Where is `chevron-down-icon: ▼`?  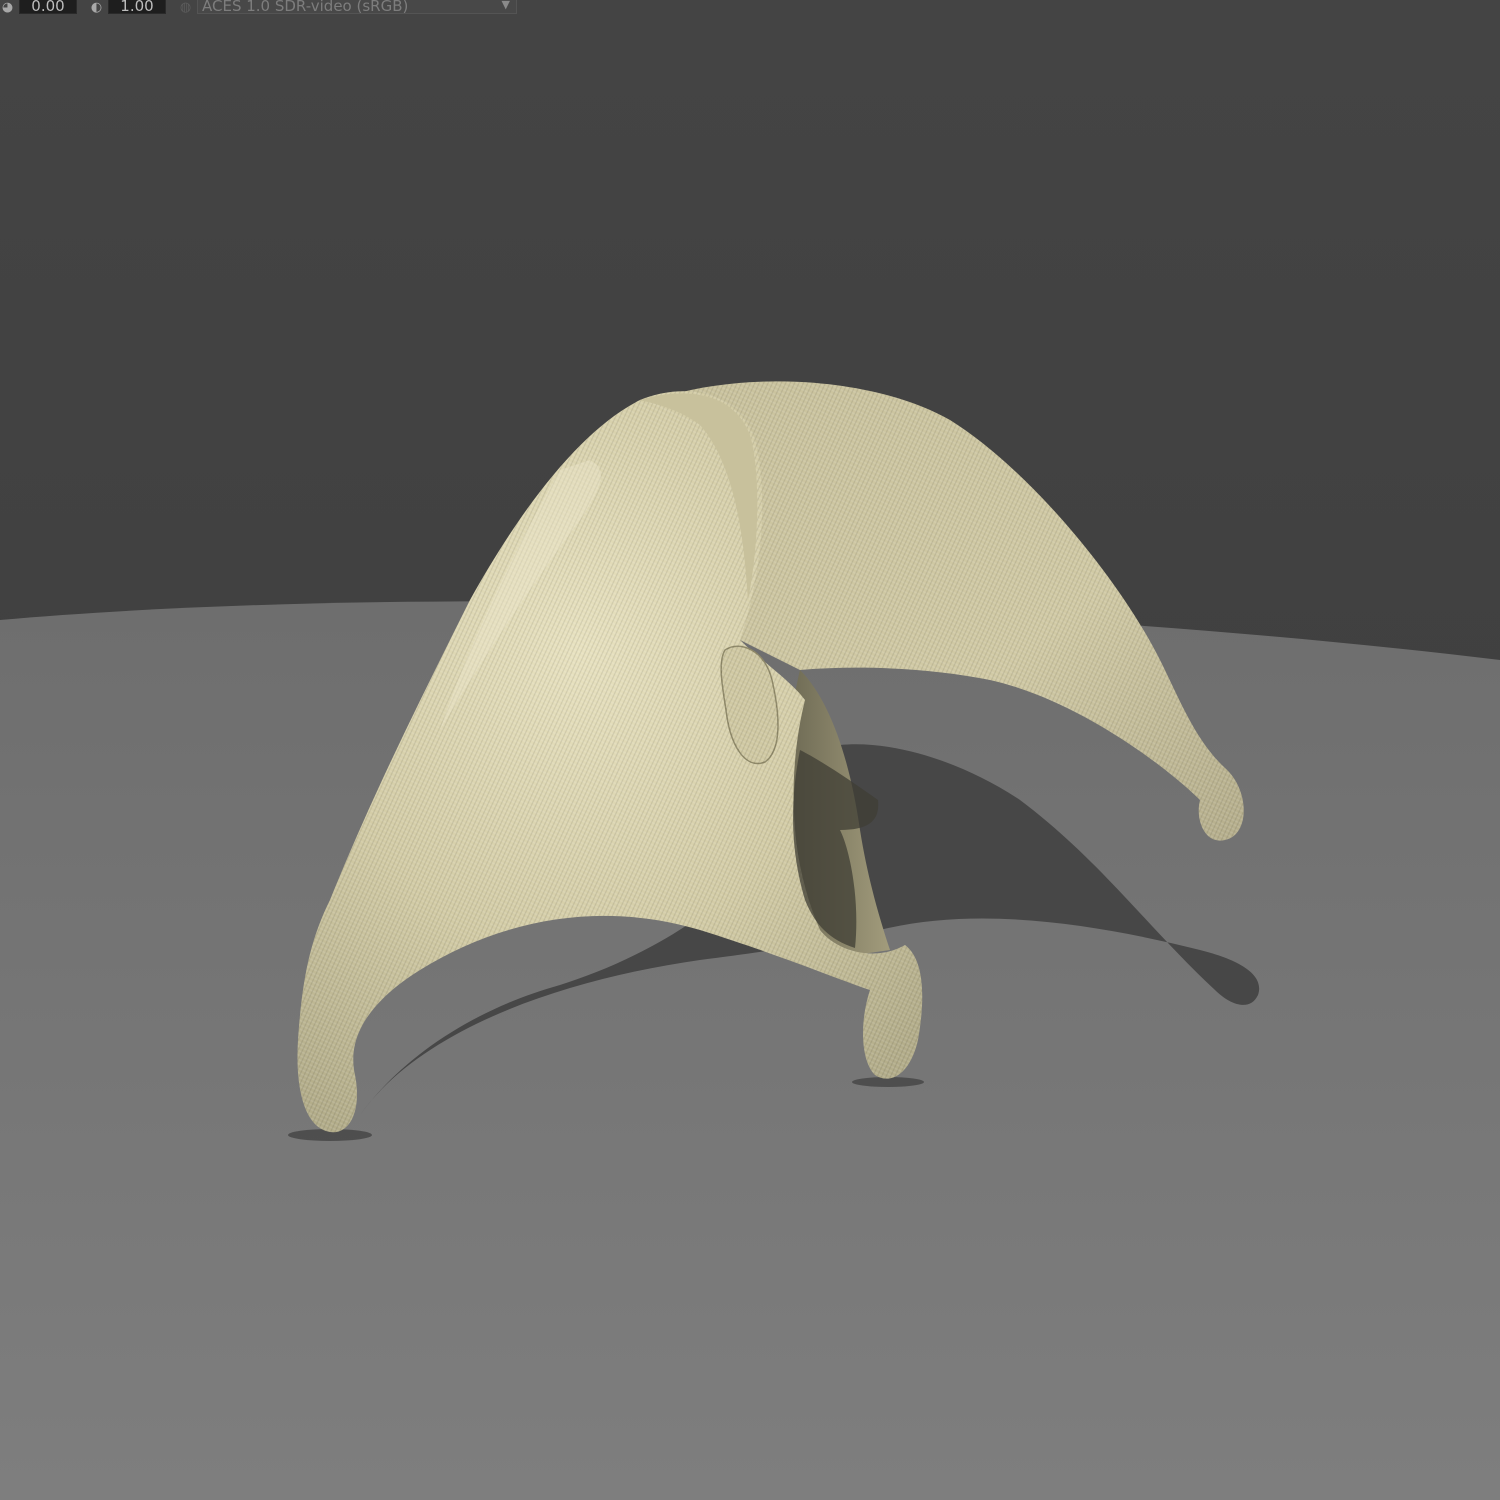
chevron-down-icon: ▼ is located at coordinates (505, 5).